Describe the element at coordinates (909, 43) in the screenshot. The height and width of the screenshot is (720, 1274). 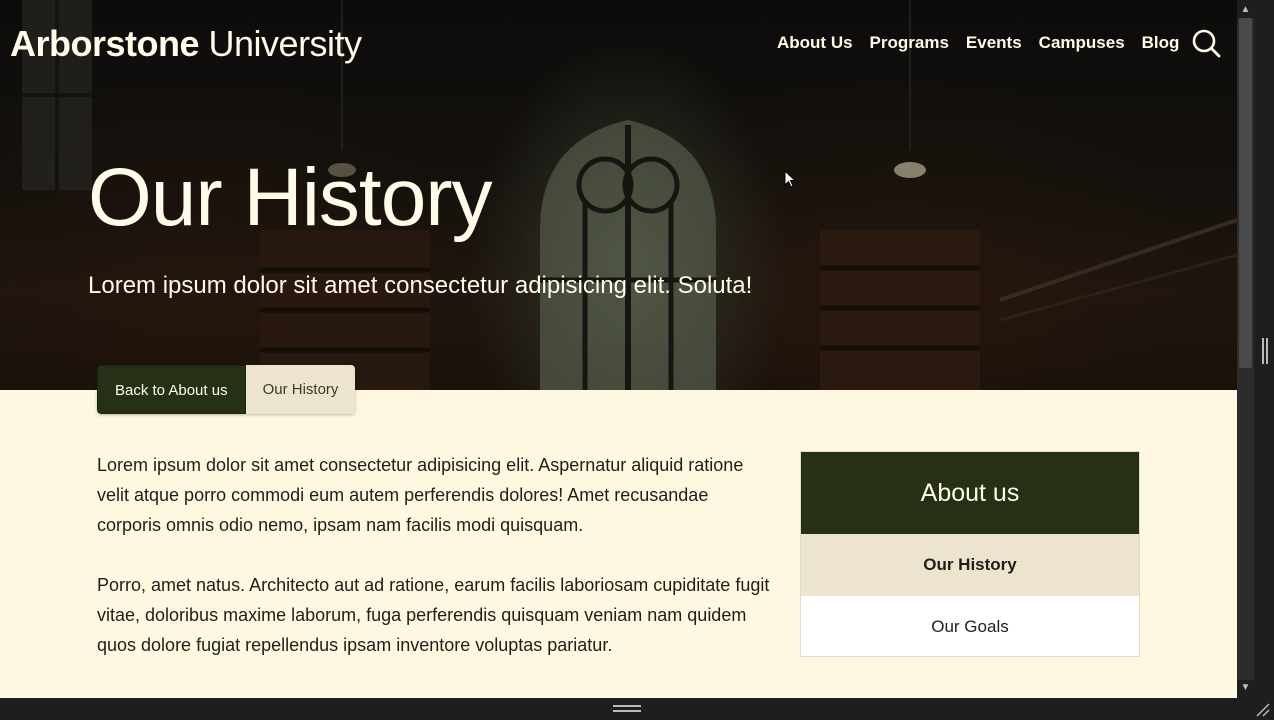
I see `nav-programs: Programs` at that location.